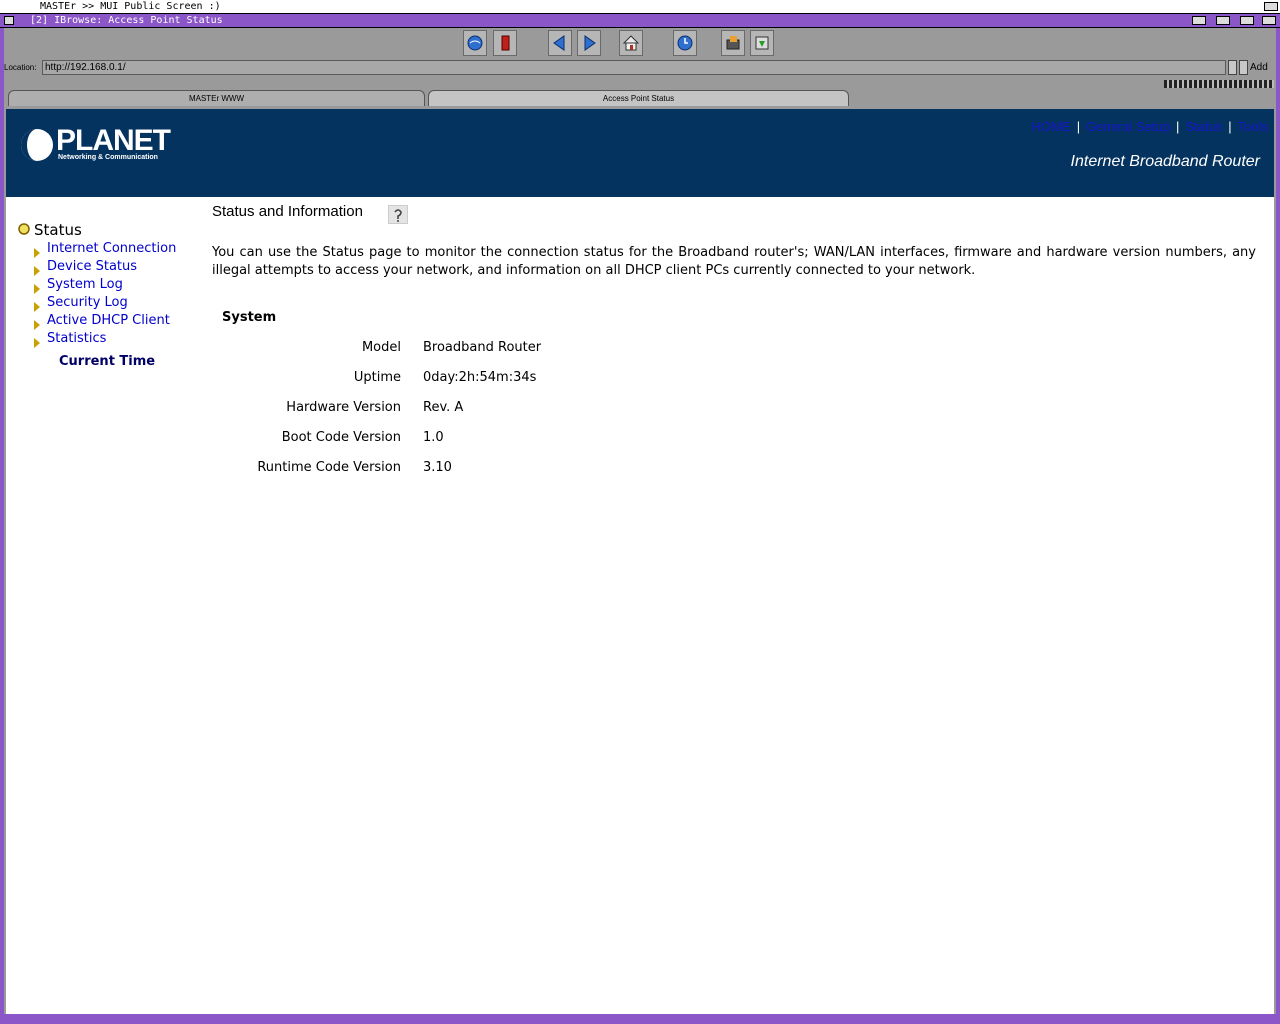 The height and width of the screenshot is (1024, 1280). I want to click on window-frame-left, so click(2, 526).